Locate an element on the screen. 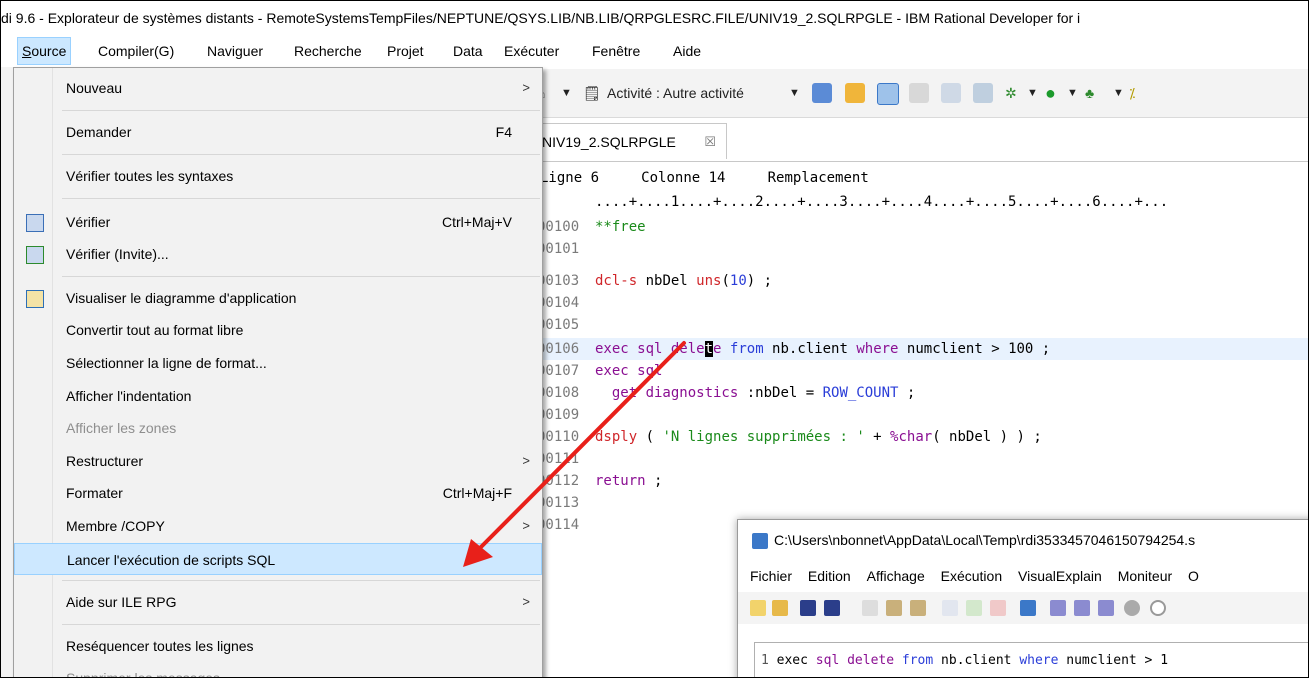  menu-naviguer: Naviguer is located at coordinates (235, 51).